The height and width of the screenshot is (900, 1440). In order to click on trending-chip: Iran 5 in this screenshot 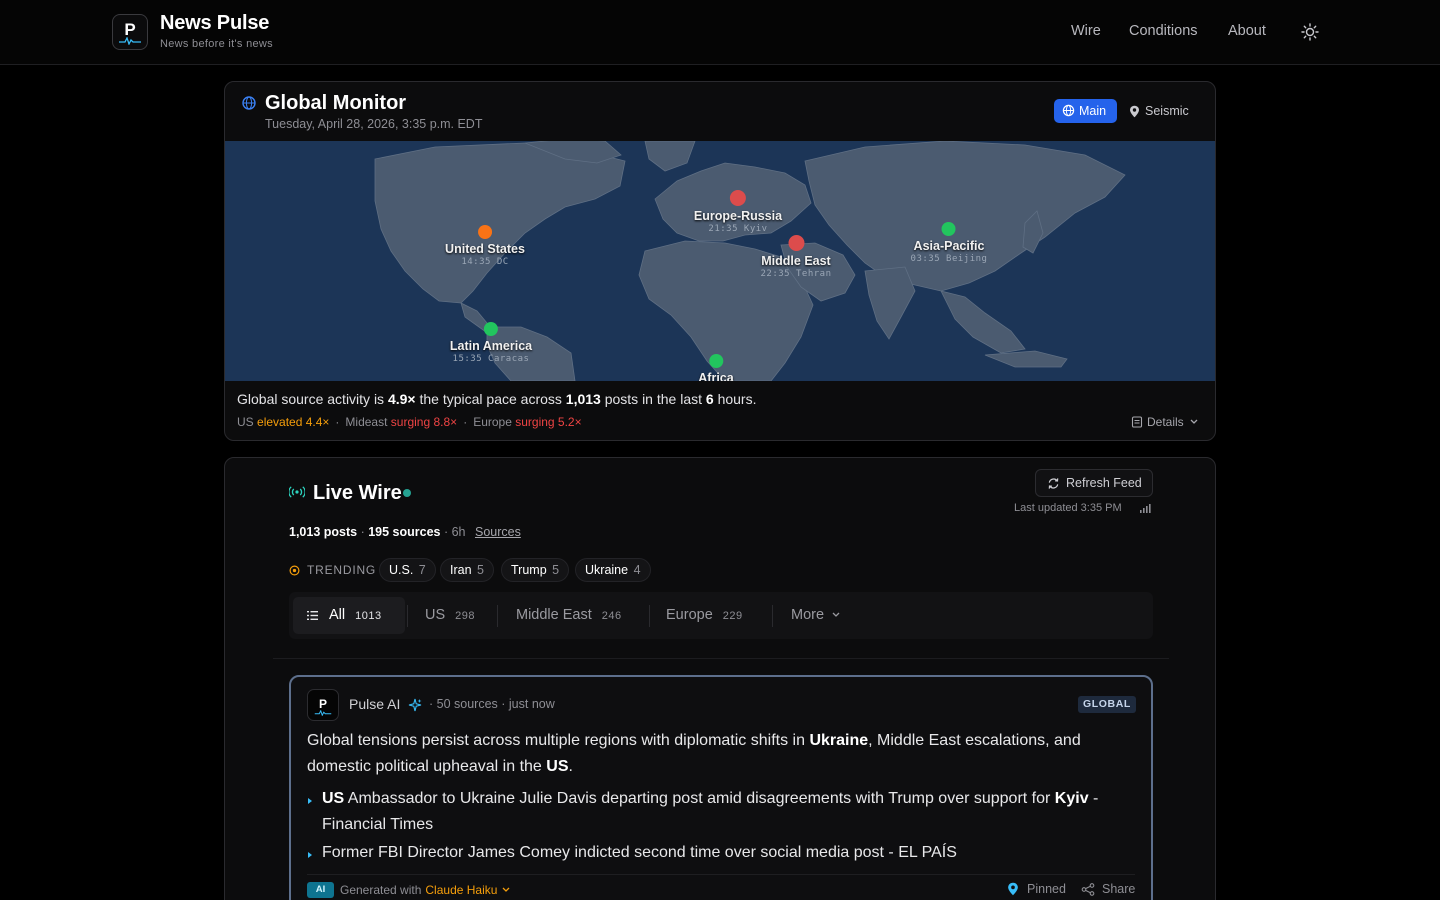, I will do `click(467, 570)`.